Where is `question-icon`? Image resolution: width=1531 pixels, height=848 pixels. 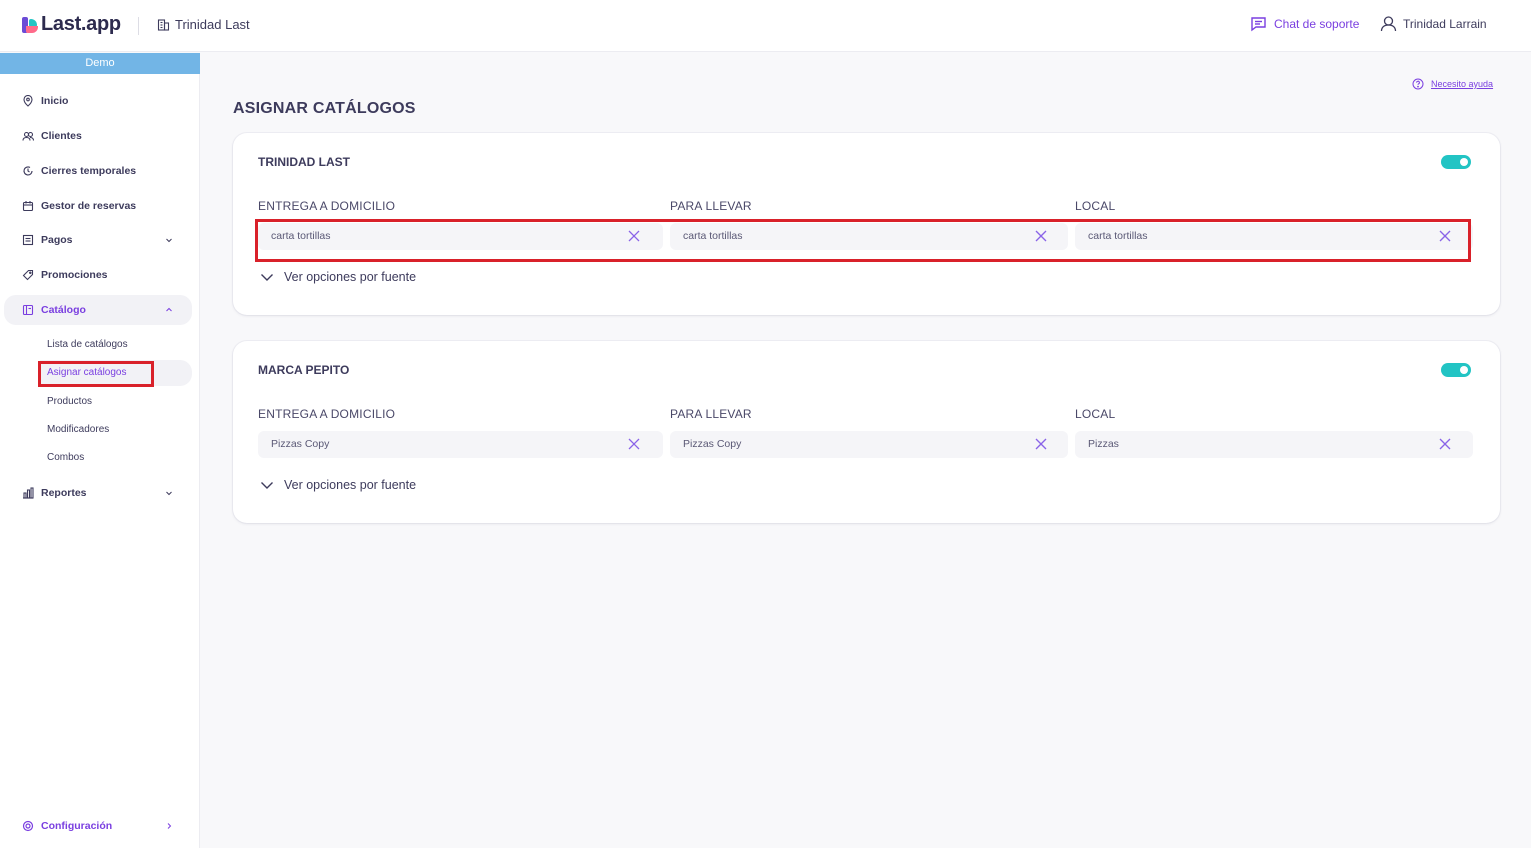
question-icon is located at coordinates (1418, 84).